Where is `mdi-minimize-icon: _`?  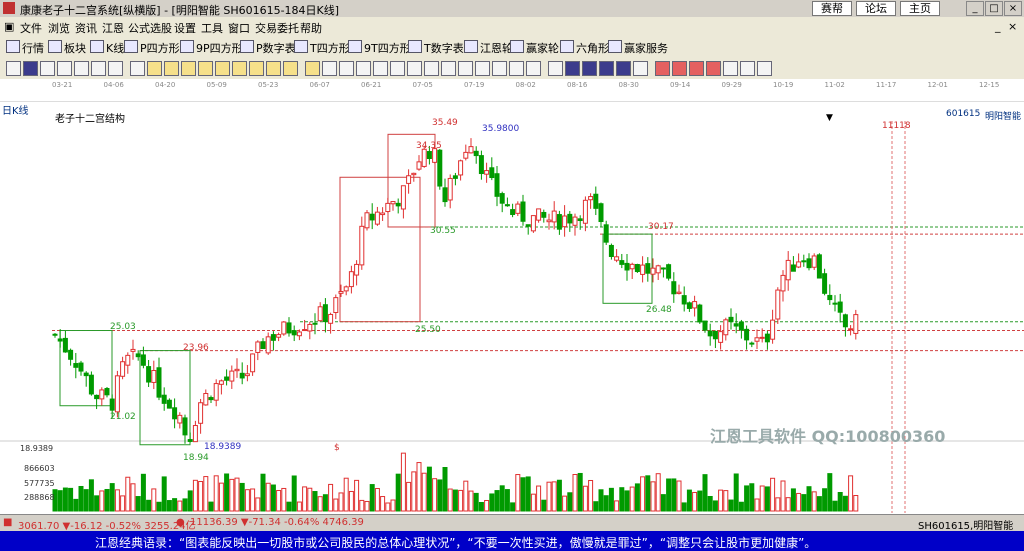
mdi-minimize-icon: _ is located at coordinates (998, 26).